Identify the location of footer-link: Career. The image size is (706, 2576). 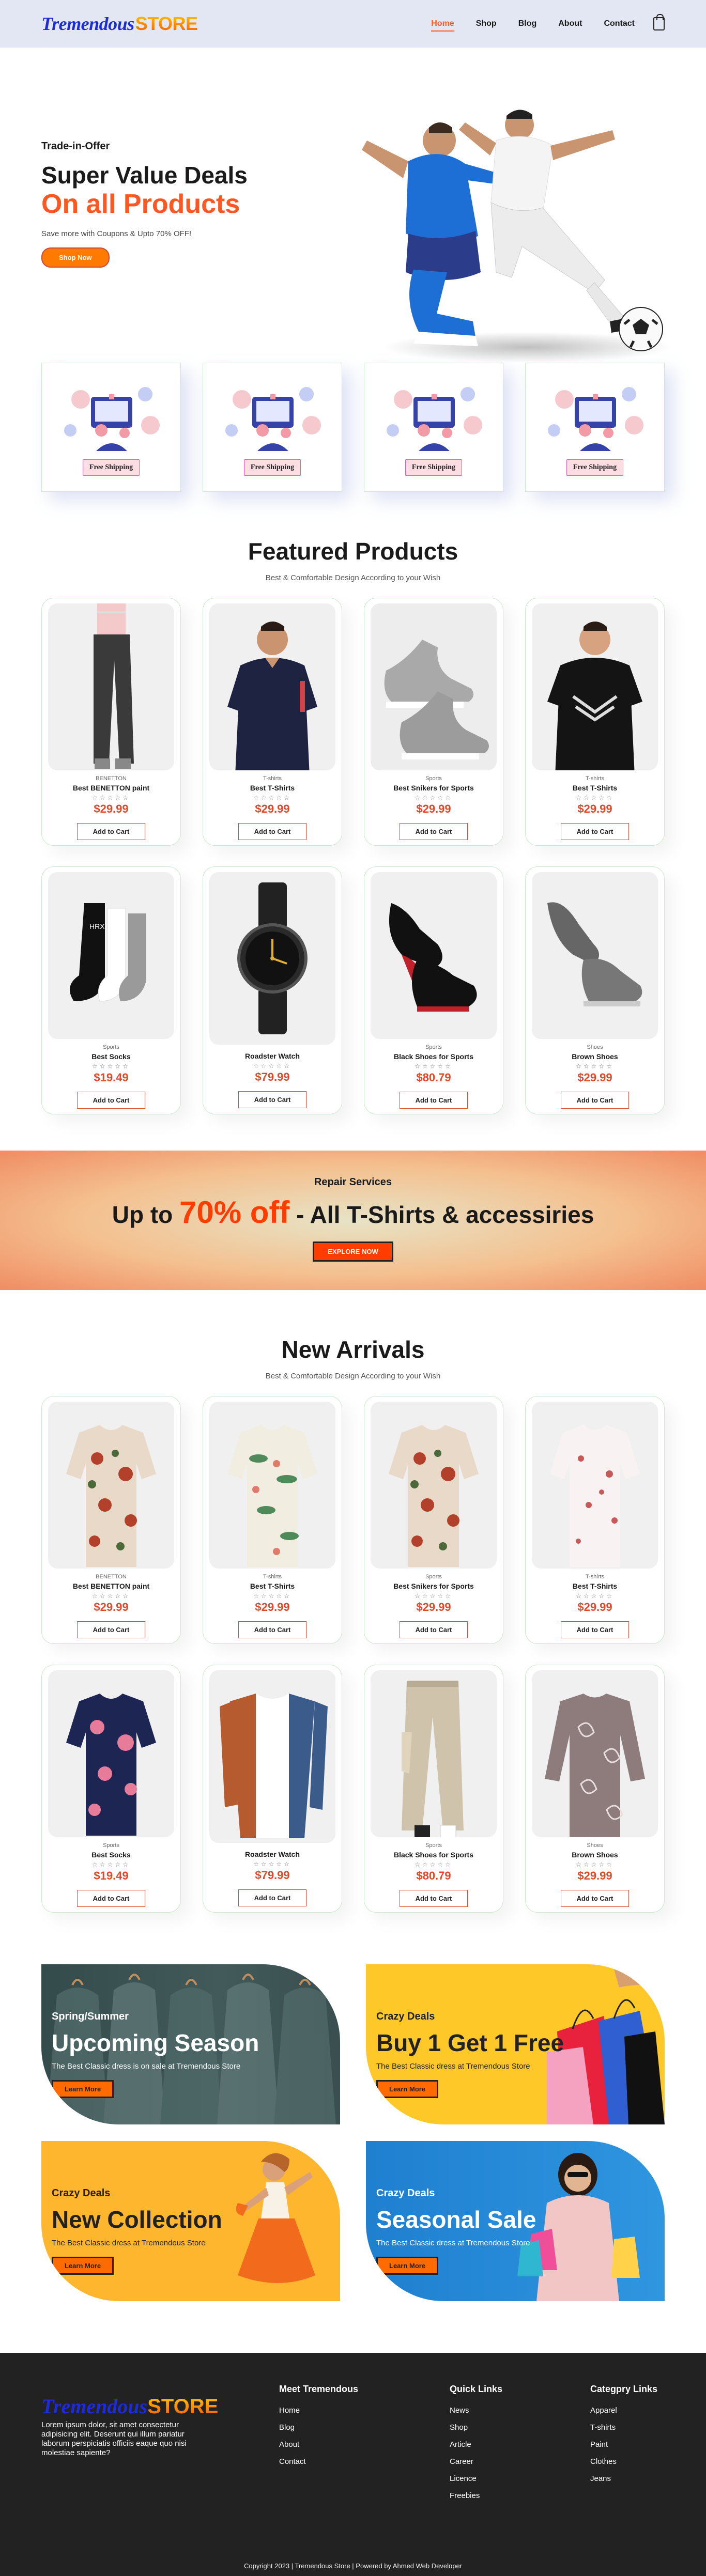
(520, 2461).